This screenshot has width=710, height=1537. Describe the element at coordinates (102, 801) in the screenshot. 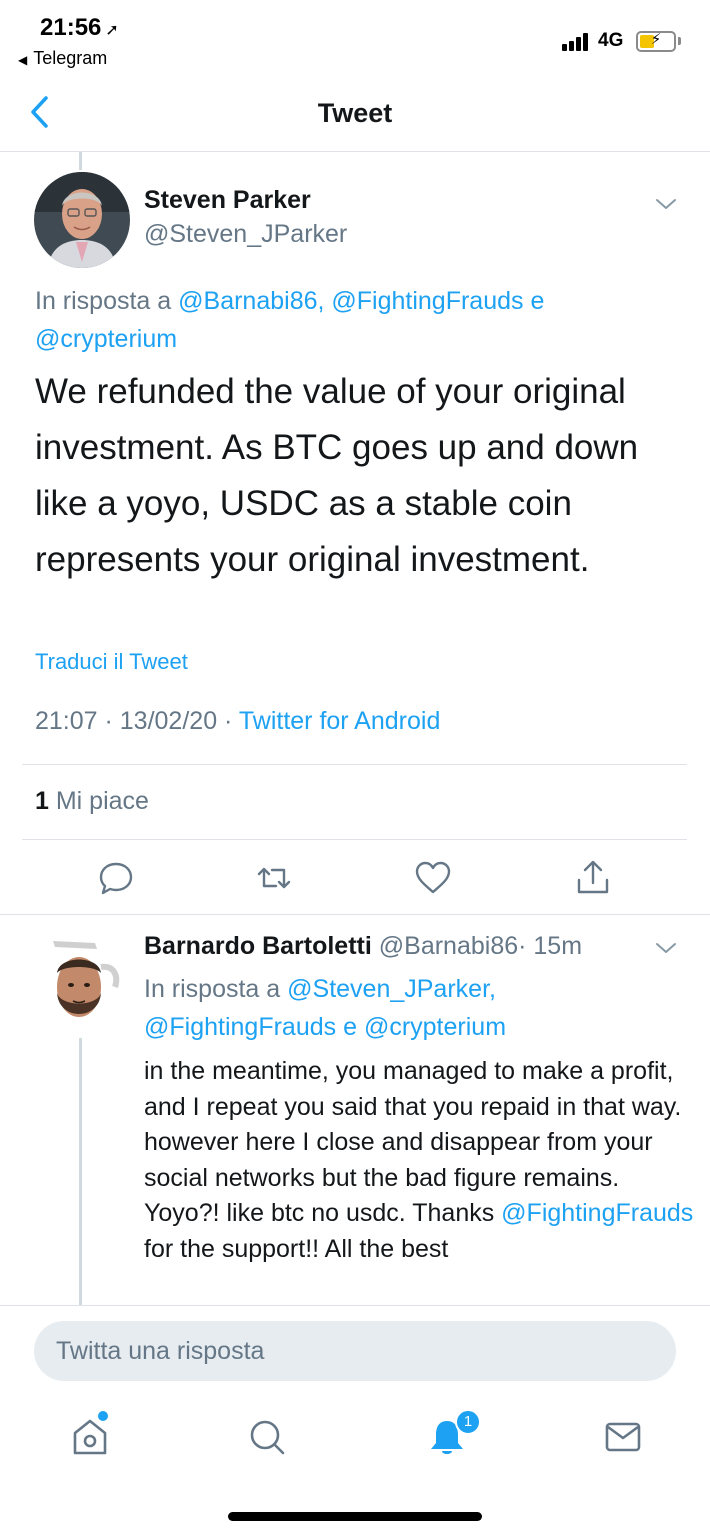

I see `like-count-label: Mi piace` at that location.